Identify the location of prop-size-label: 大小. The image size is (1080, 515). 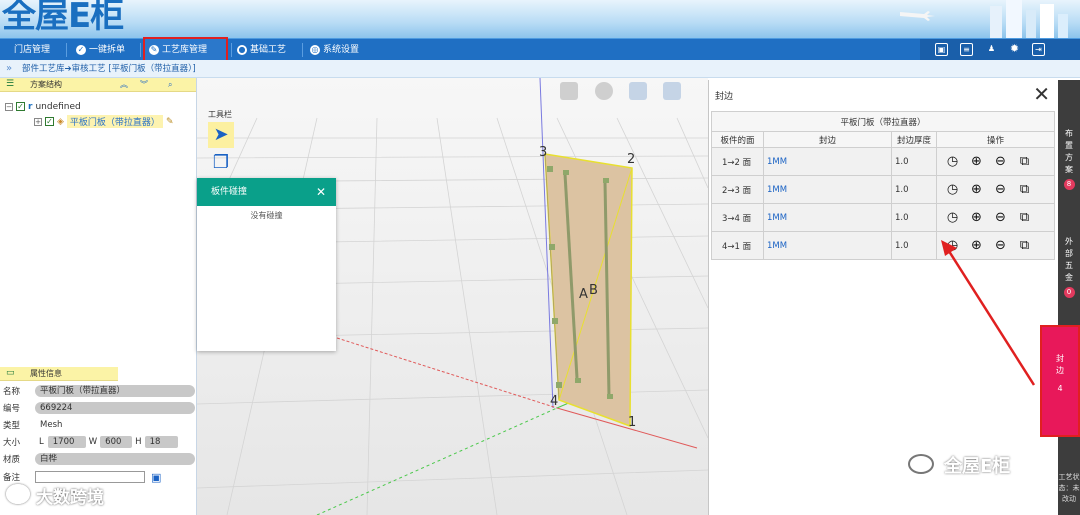
(12, 443).